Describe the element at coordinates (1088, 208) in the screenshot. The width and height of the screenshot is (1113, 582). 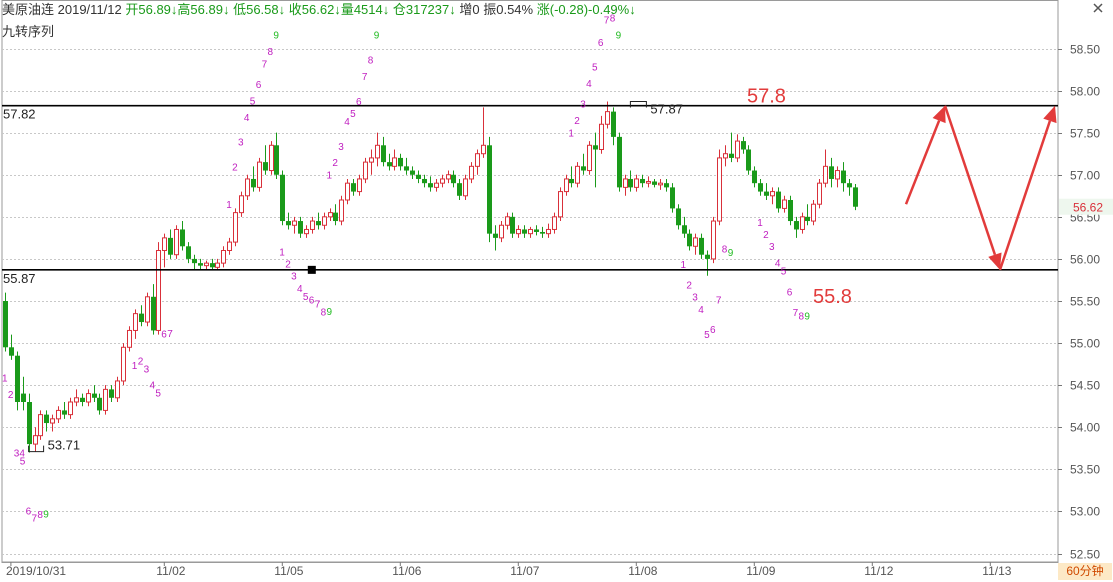
I see `last-price-label: 56.62` at that location.